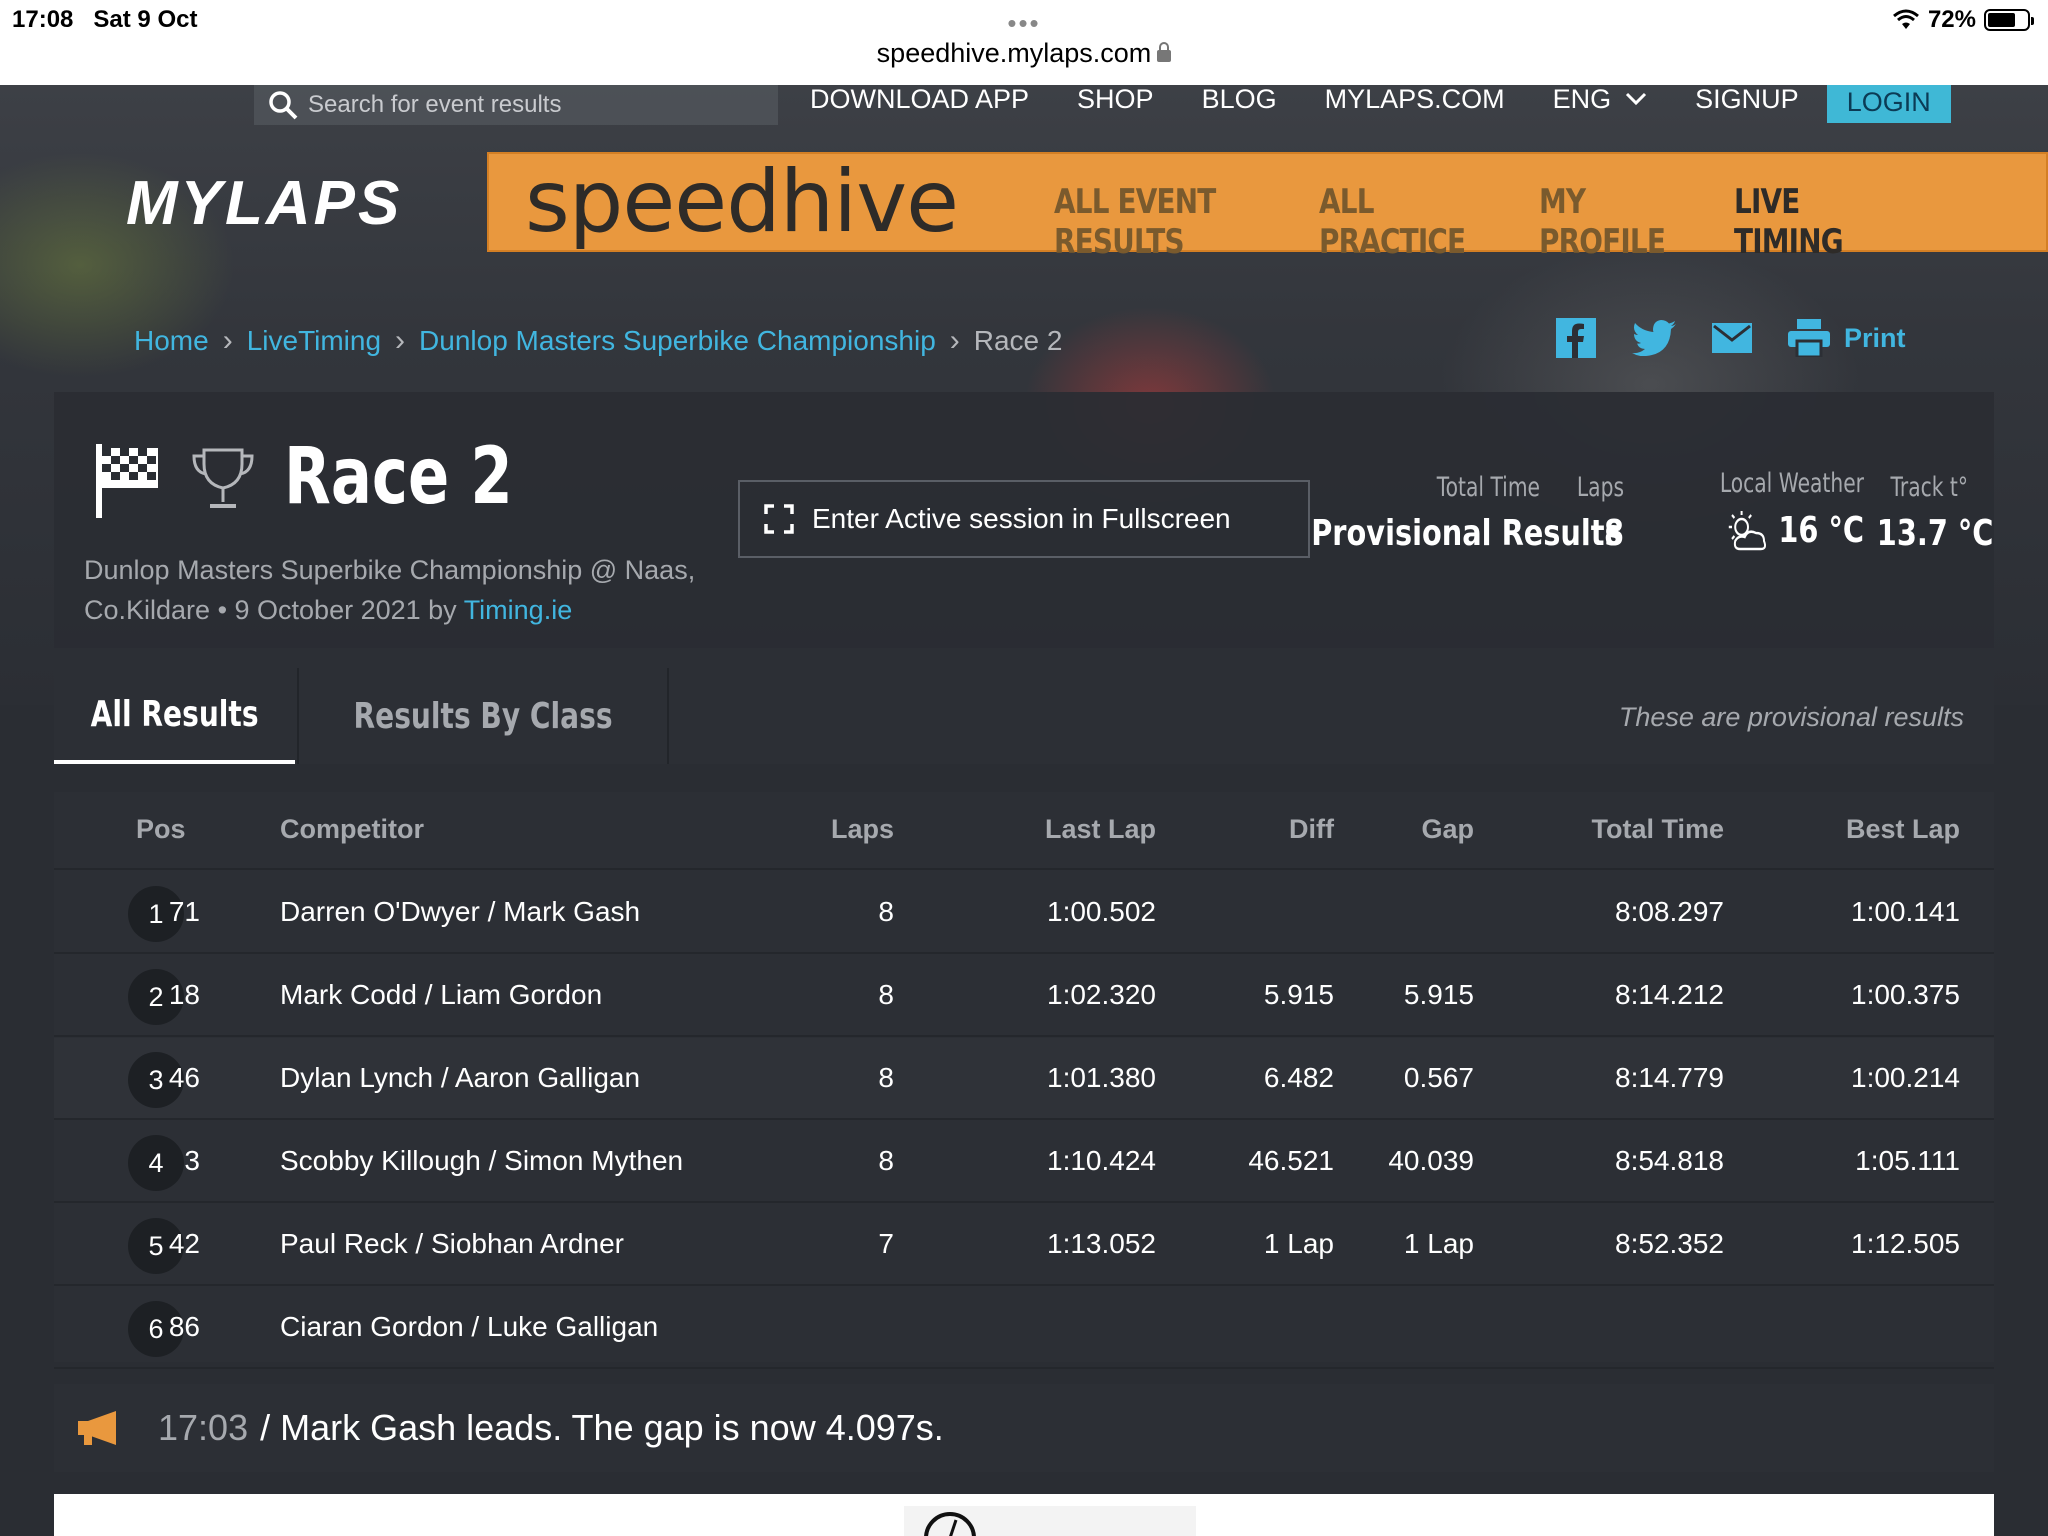 This screenshot has width=2048, height=1536. I want to click on breadcrumb-home: Home, so click(171, 341).